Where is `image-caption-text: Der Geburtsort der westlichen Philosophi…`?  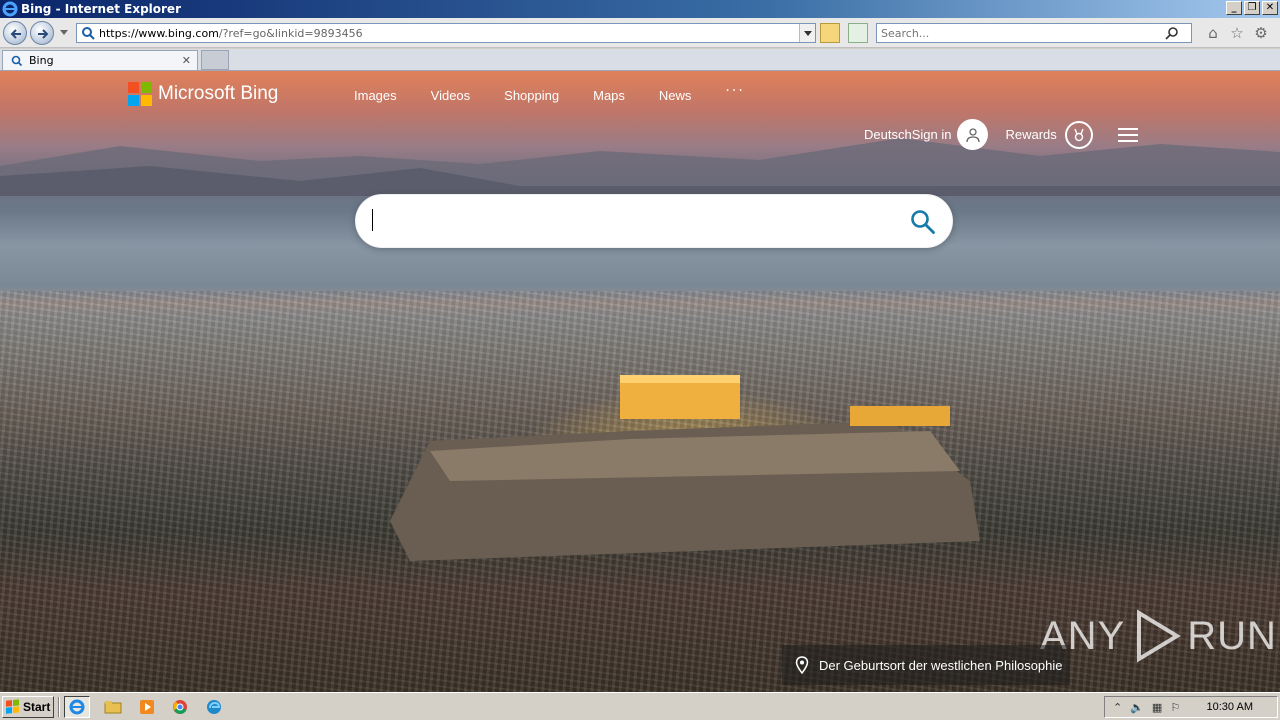
image-caption-text: Der Geburtsort der westlichen Philosophi… is located at coordinates (941, 665).